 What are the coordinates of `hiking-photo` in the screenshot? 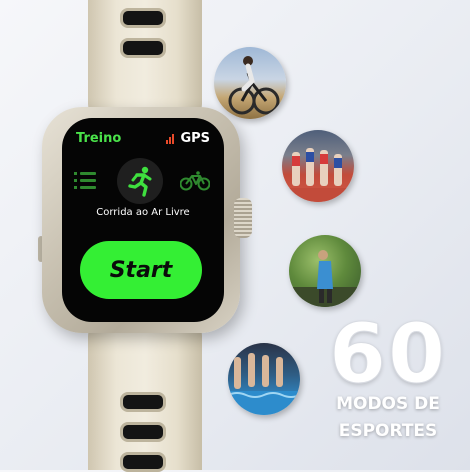 It's located at (325, 271).